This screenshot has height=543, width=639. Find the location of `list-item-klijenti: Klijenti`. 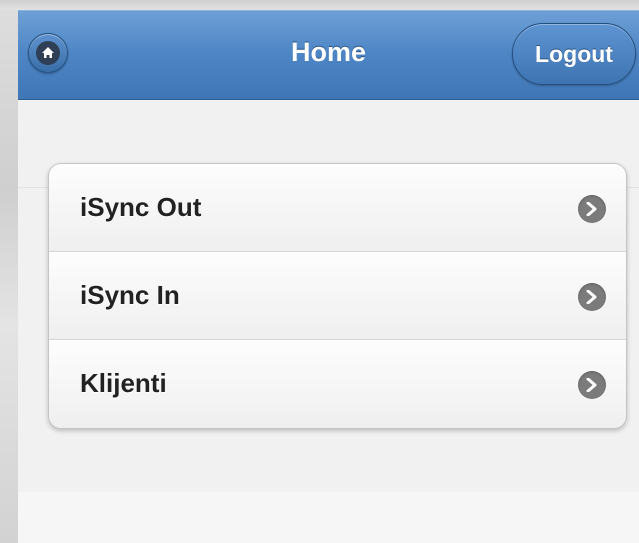

list-item-klijenti: Klijenti is located at coordinates (337, 384).